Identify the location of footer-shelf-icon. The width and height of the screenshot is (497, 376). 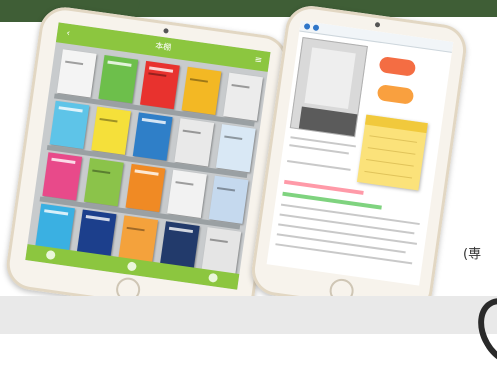
(131, 266).